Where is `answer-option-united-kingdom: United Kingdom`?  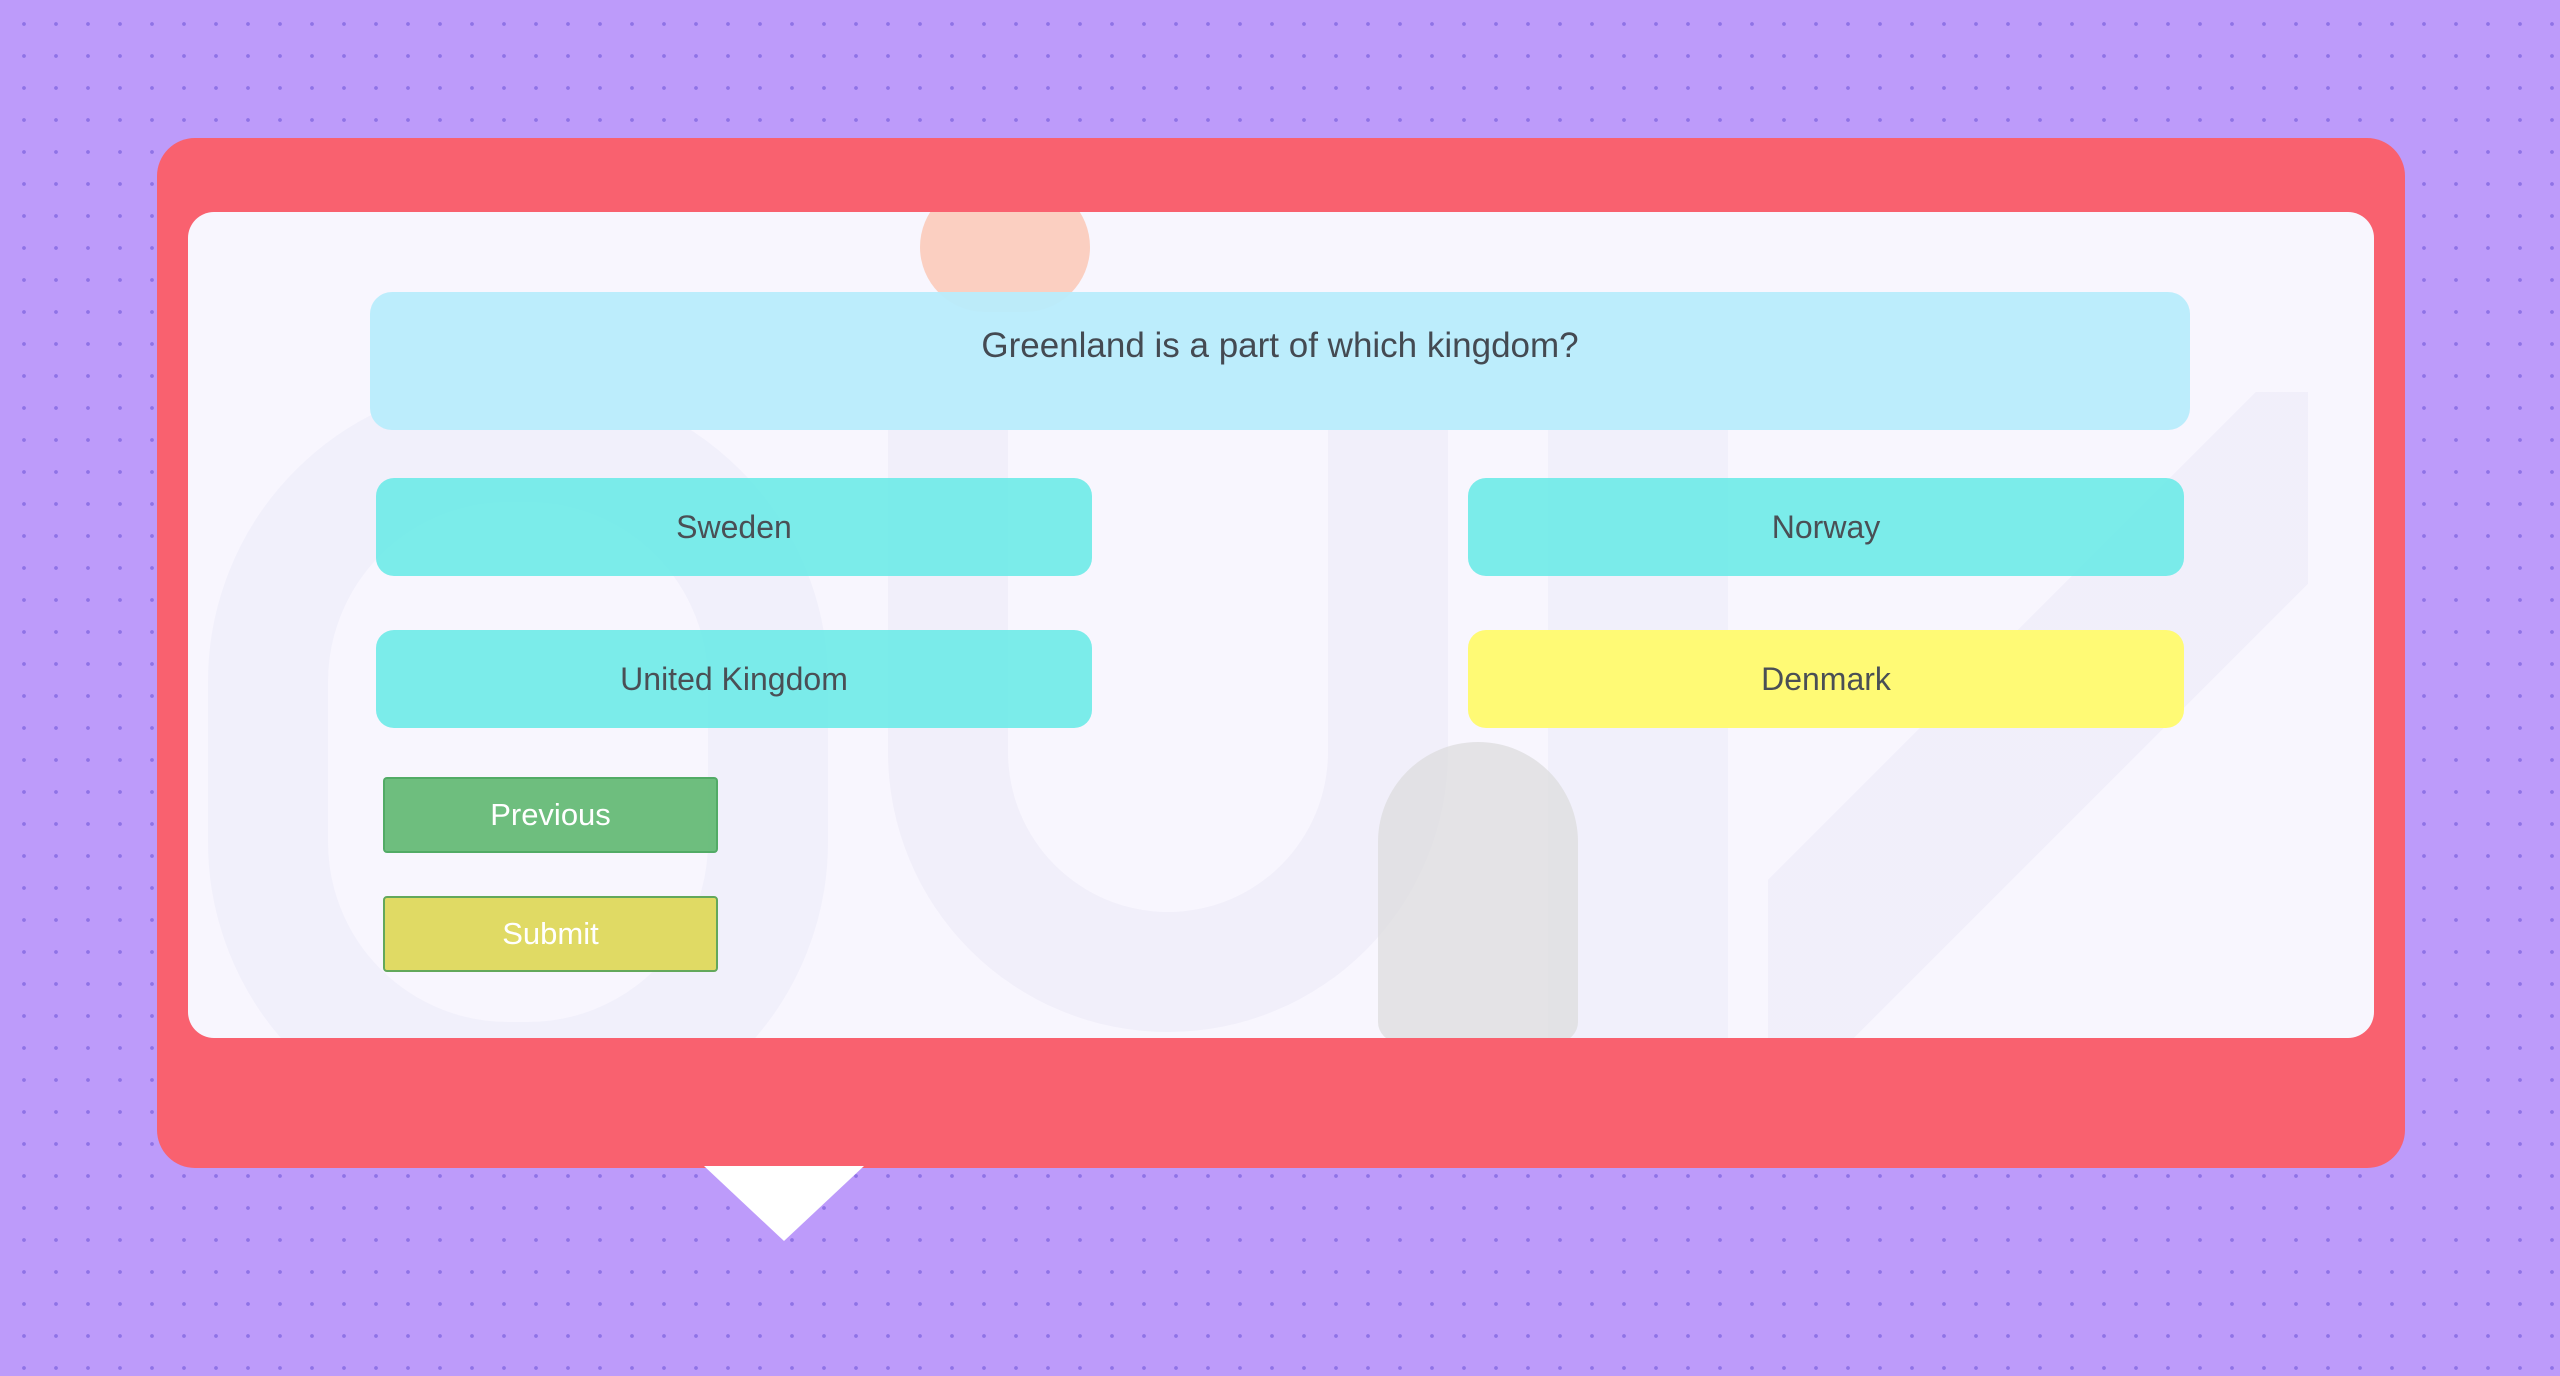 answer-option-united-kingdom: United Kingdom is located at coordinates (734, 679).